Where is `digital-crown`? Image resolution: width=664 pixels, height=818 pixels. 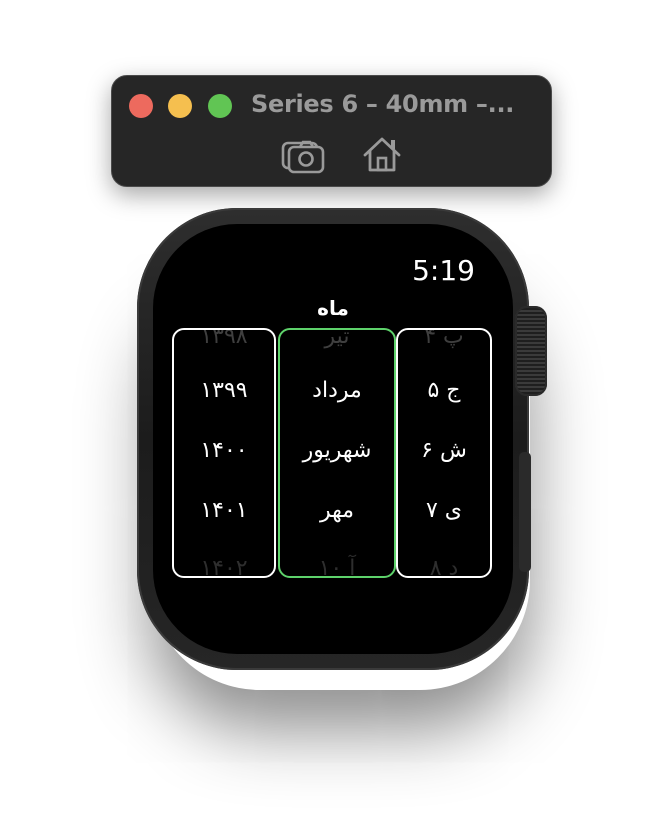
digital-crown is located at coordinates (531, 351).